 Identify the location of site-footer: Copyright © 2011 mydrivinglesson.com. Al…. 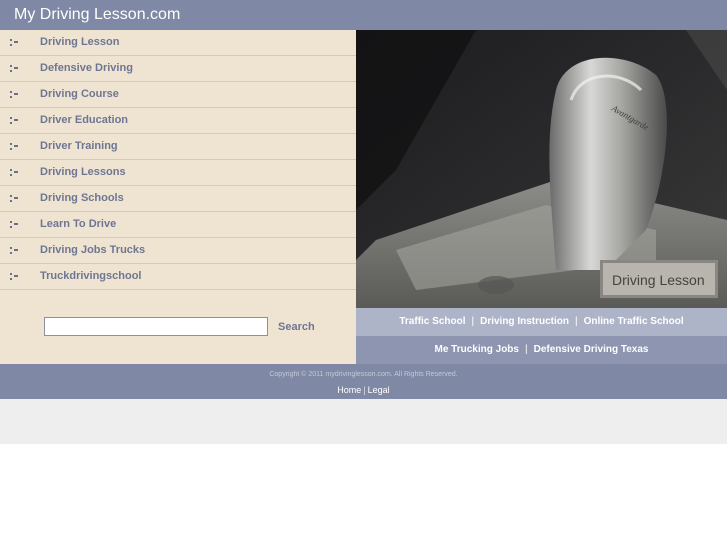
(363, 381).